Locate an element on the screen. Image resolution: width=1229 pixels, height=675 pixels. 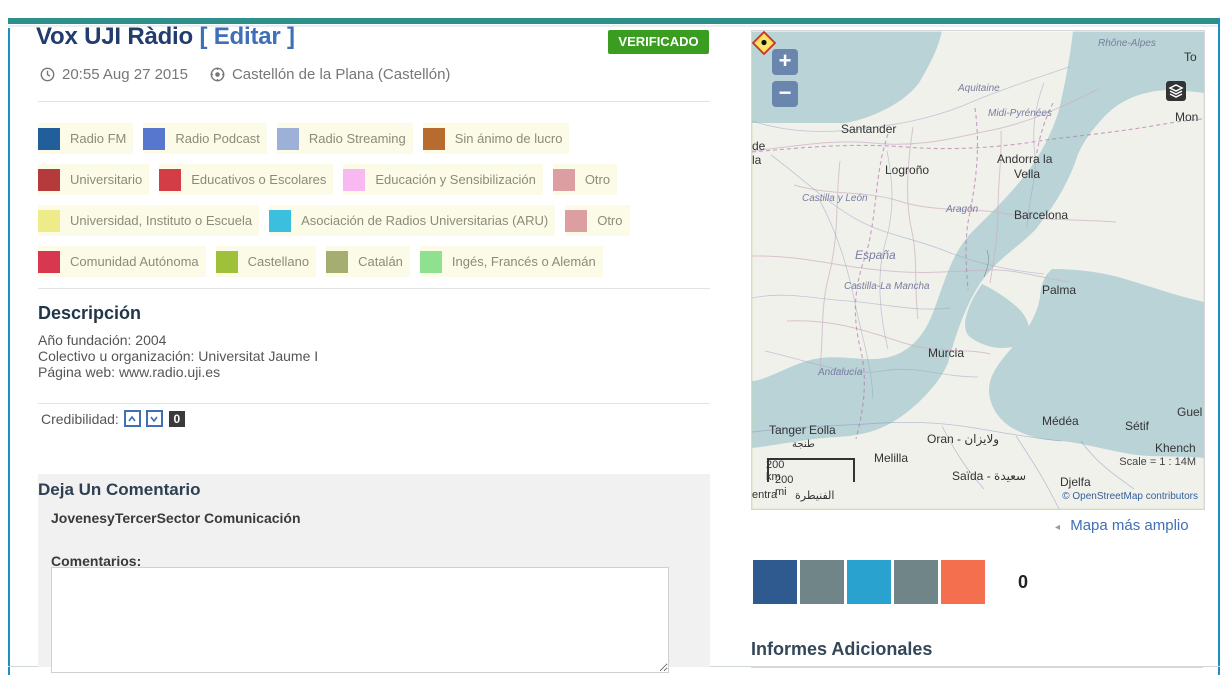
bigger-map-link: ◂ Mapa más amplio is located at coordinates (1122, 525).